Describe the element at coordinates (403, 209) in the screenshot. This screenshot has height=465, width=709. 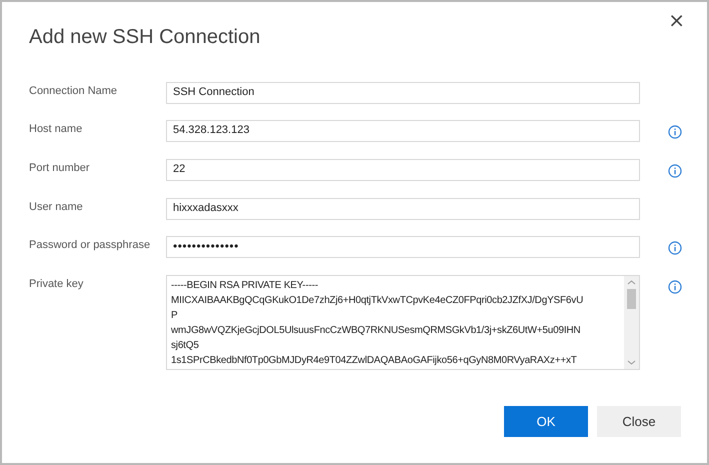
I see `input-field: hixxxadasxxx` at that location.